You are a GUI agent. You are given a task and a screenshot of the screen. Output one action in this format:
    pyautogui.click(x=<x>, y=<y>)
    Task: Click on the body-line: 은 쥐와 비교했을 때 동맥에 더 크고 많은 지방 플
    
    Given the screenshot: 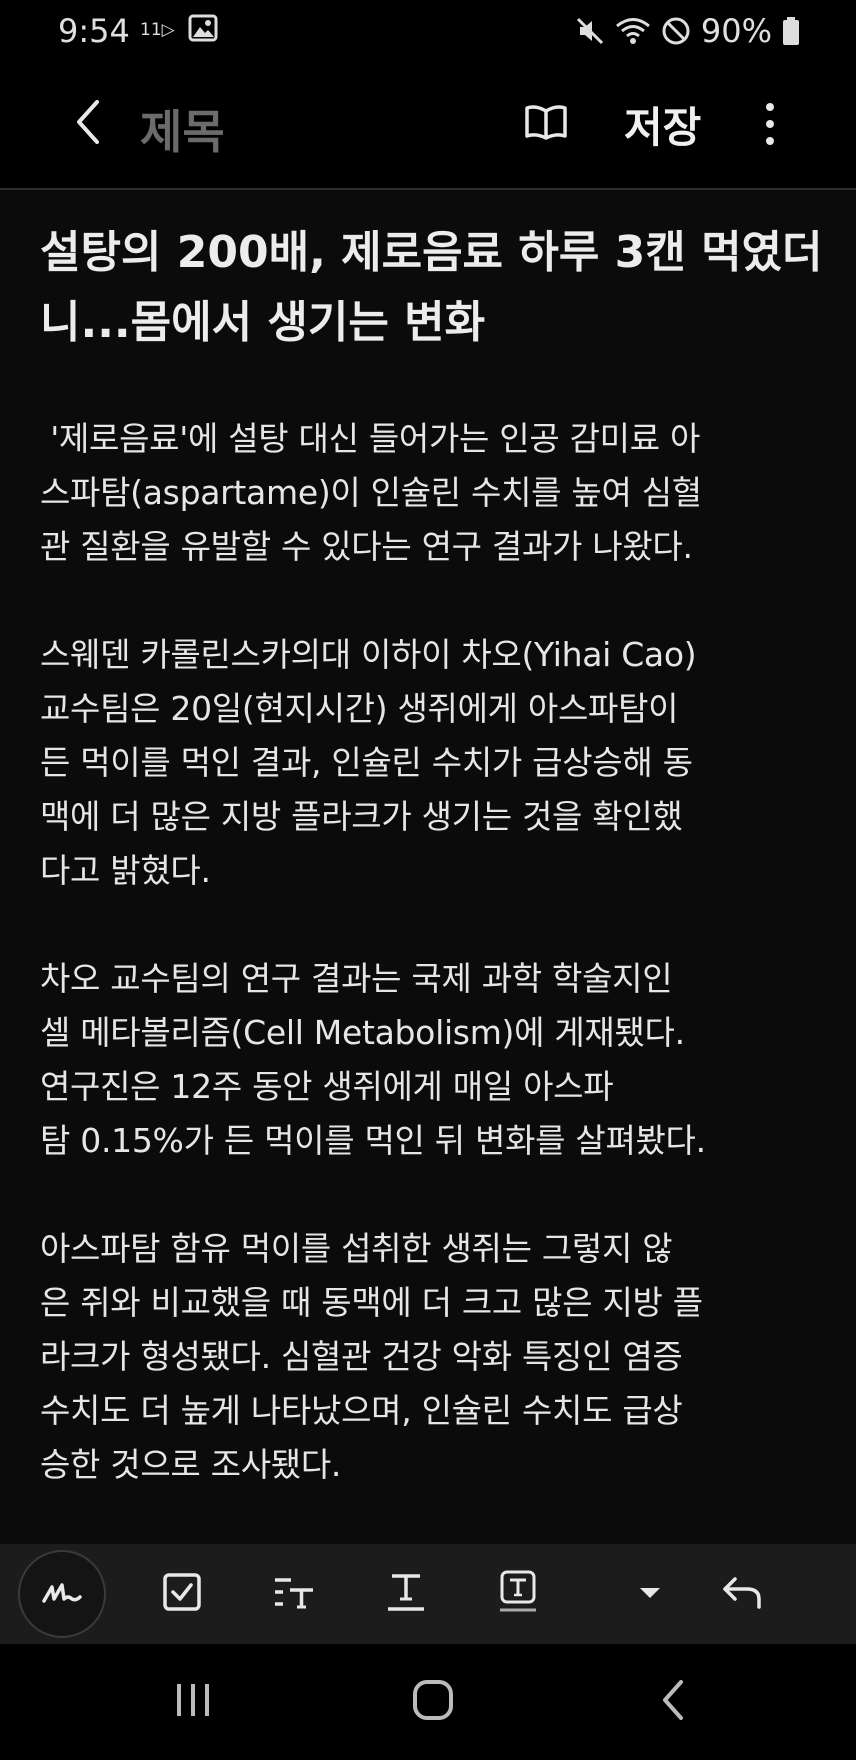 What is the action you would take?
    pyautogui.click(x=371, y=1302)
    